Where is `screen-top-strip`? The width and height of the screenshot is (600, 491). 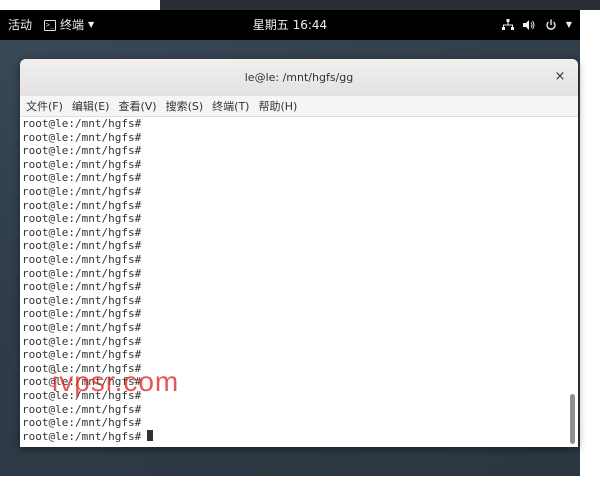
screen-top-strip is located at coordinates (300, 5).